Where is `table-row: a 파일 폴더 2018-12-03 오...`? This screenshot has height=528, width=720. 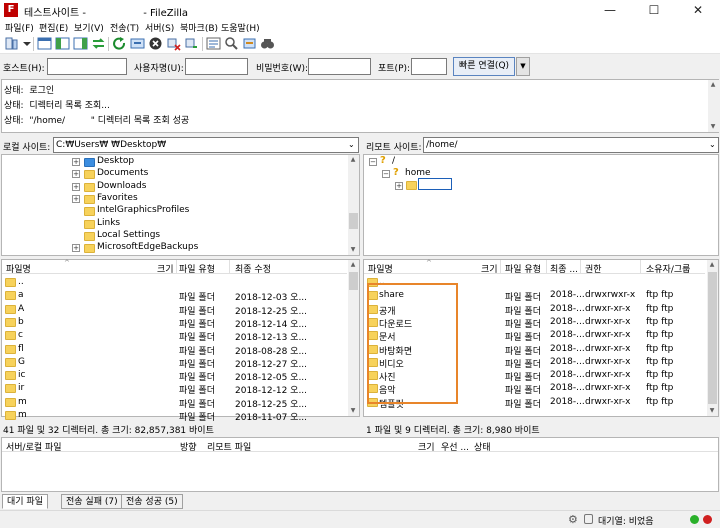
table-row: a 파일 폴더 2018-12-03 오... is located at coordinates (174, 296).